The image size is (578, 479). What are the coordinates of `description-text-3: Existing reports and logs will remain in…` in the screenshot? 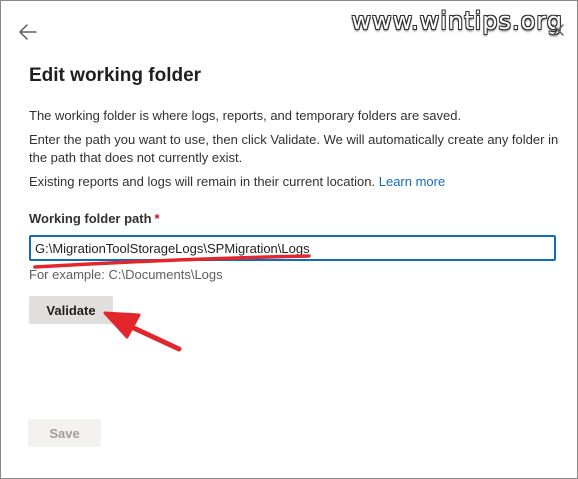 It's located at (294, 182).